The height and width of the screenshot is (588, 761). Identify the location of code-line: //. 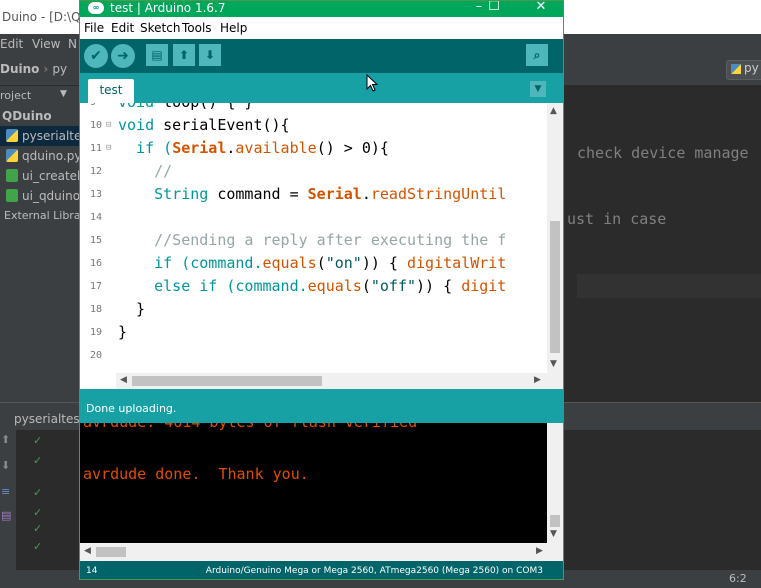
(145, 171).